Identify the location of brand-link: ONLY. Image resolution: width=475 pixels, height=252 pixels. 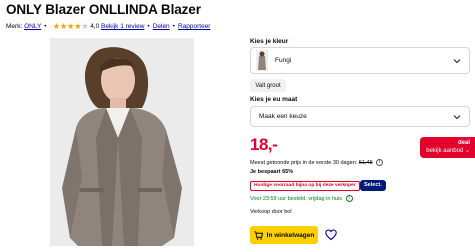
(32, 26).